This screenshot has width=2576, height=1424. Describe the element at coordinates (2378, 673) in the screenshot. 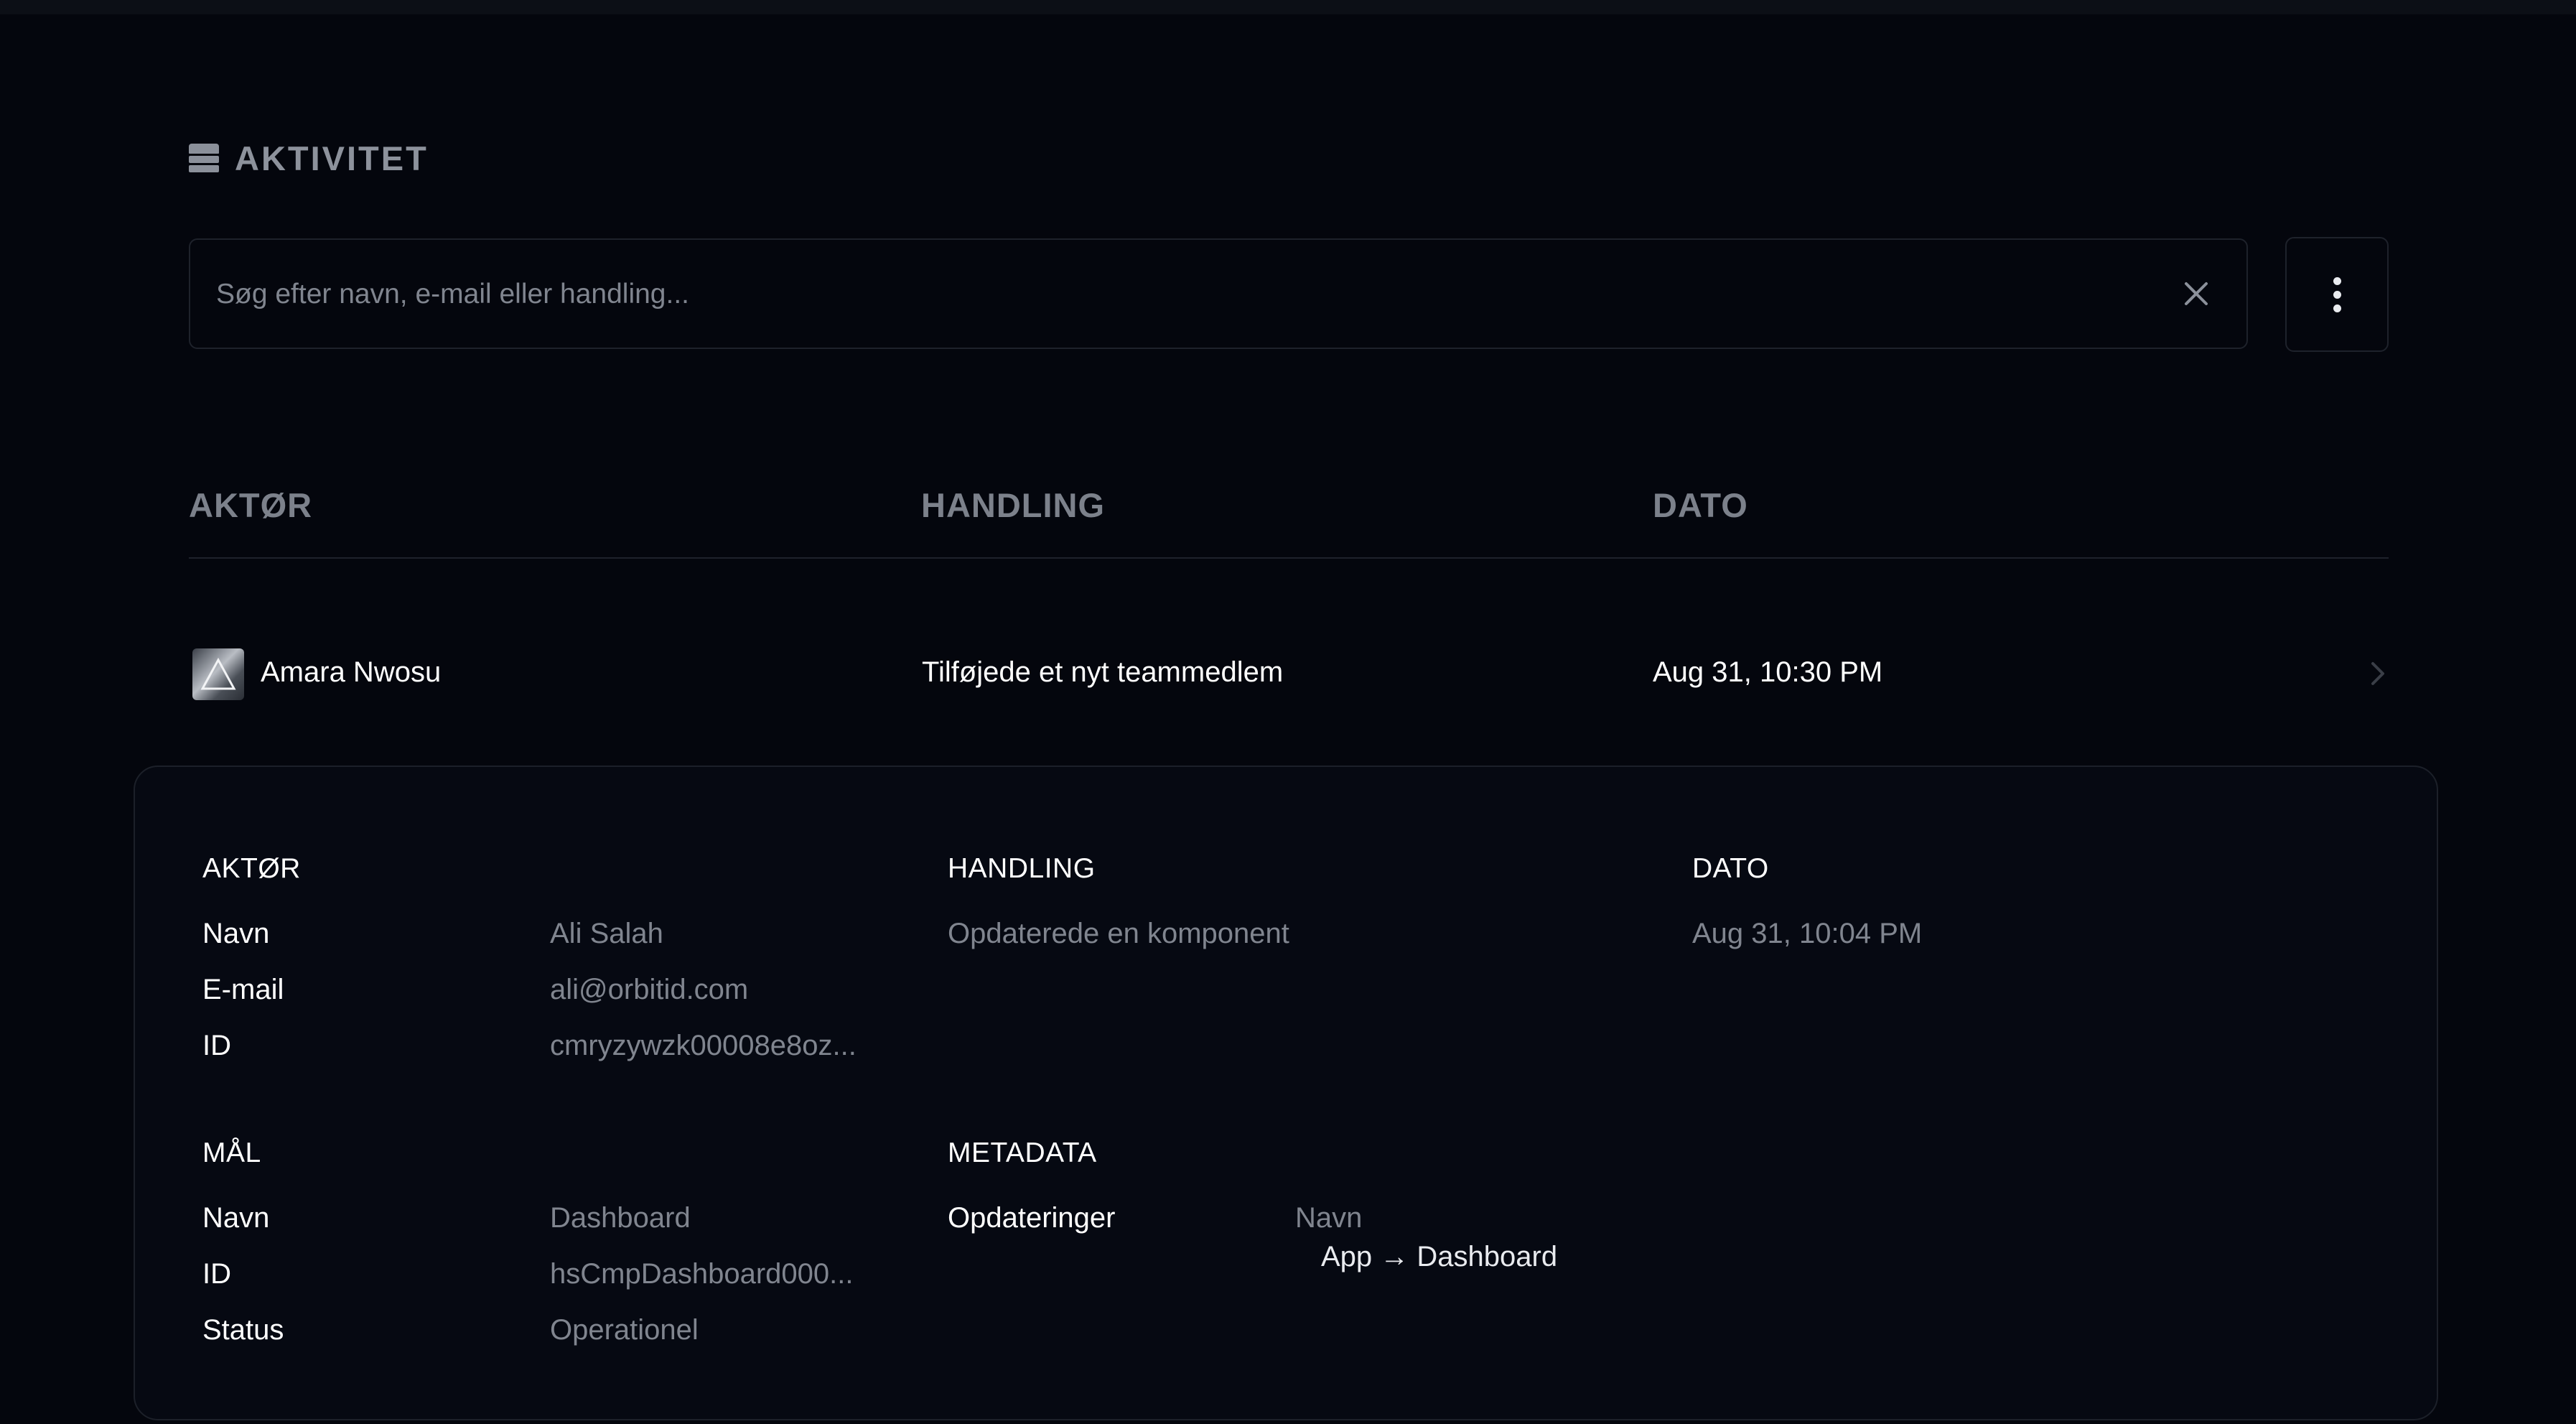

I see `chevron-right-icon` at that location.